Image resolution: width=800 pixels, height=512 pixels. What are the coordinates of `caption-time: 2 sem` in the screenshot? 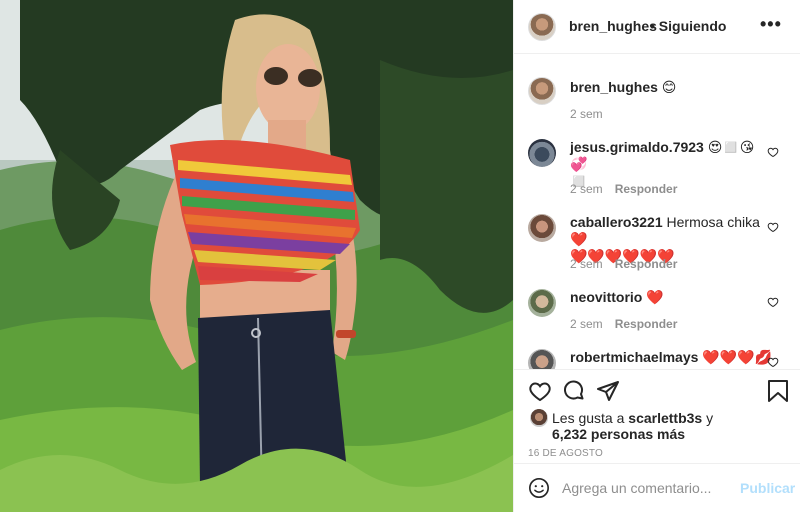 It's located at (586, 114).